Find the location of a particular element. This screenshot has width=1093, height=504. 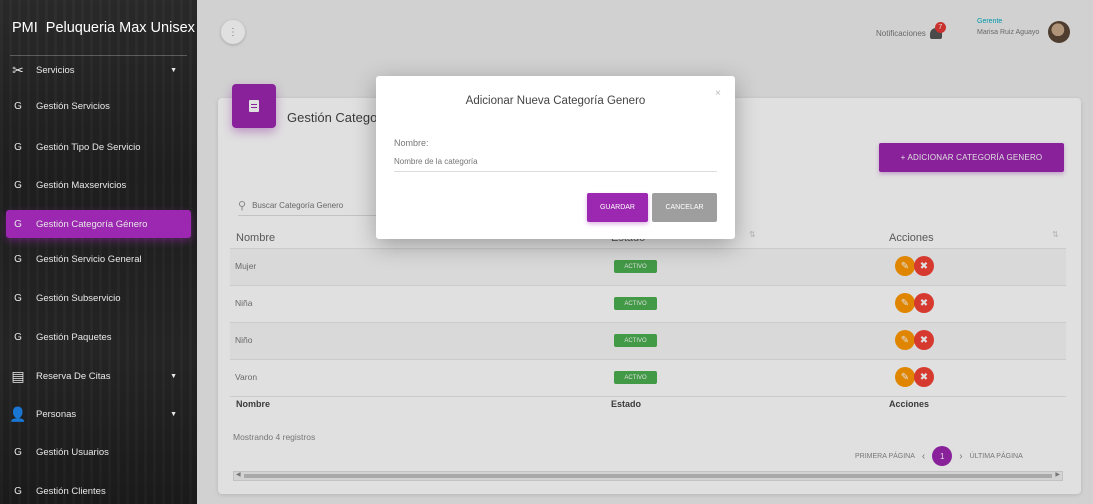

sidebar-item-label: Personas is located at coordinates (56, 414).